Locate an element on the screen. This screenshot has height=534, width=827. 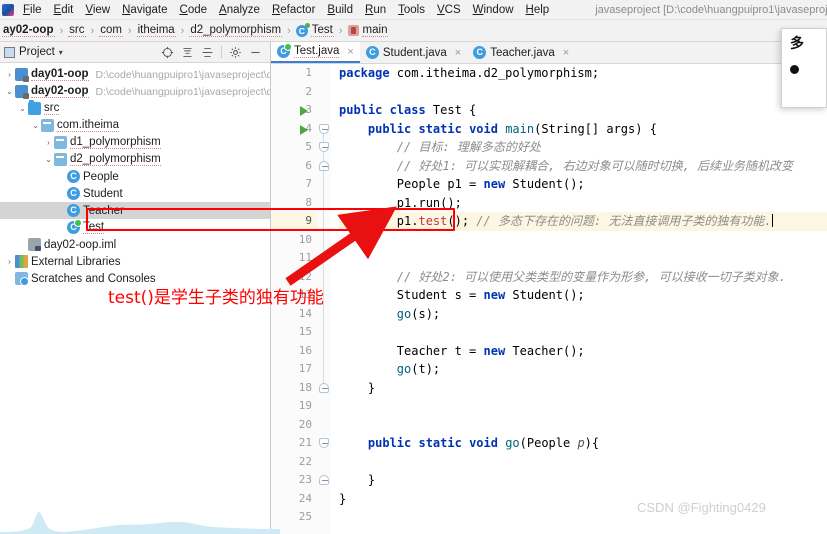
tree-item-external-libraries: › External Libraries is located at coordinates (135, 261).